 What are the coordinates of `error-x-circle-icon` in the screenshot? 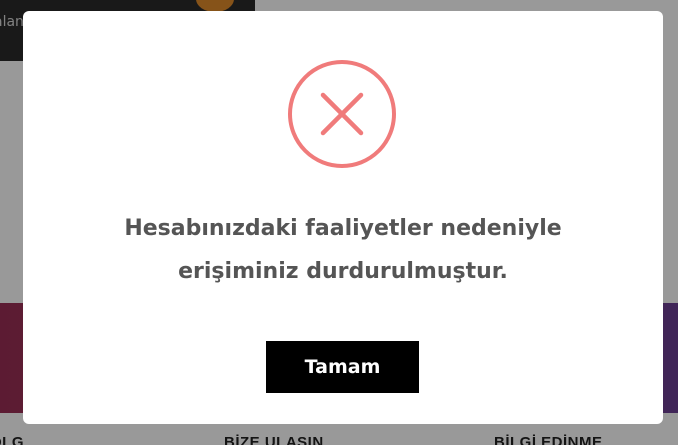 It's located at (342, 114).